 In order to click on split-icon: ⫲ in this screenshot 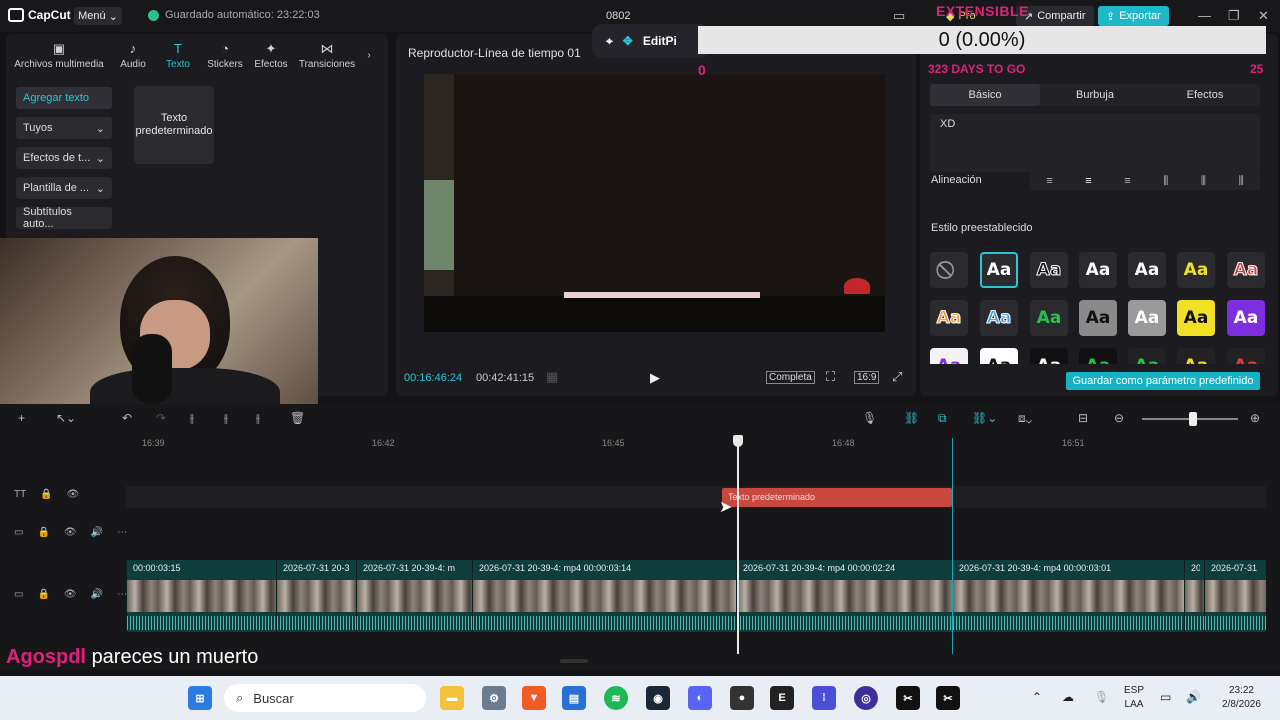, I will do `click(192, 418)`.